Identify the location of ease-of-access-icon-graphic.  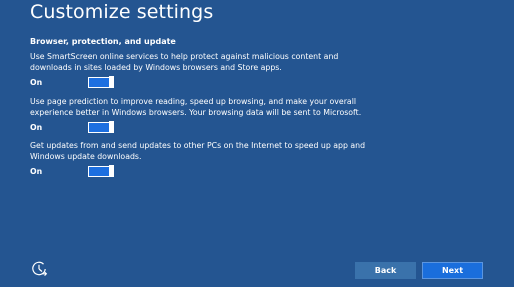
(40, 268).